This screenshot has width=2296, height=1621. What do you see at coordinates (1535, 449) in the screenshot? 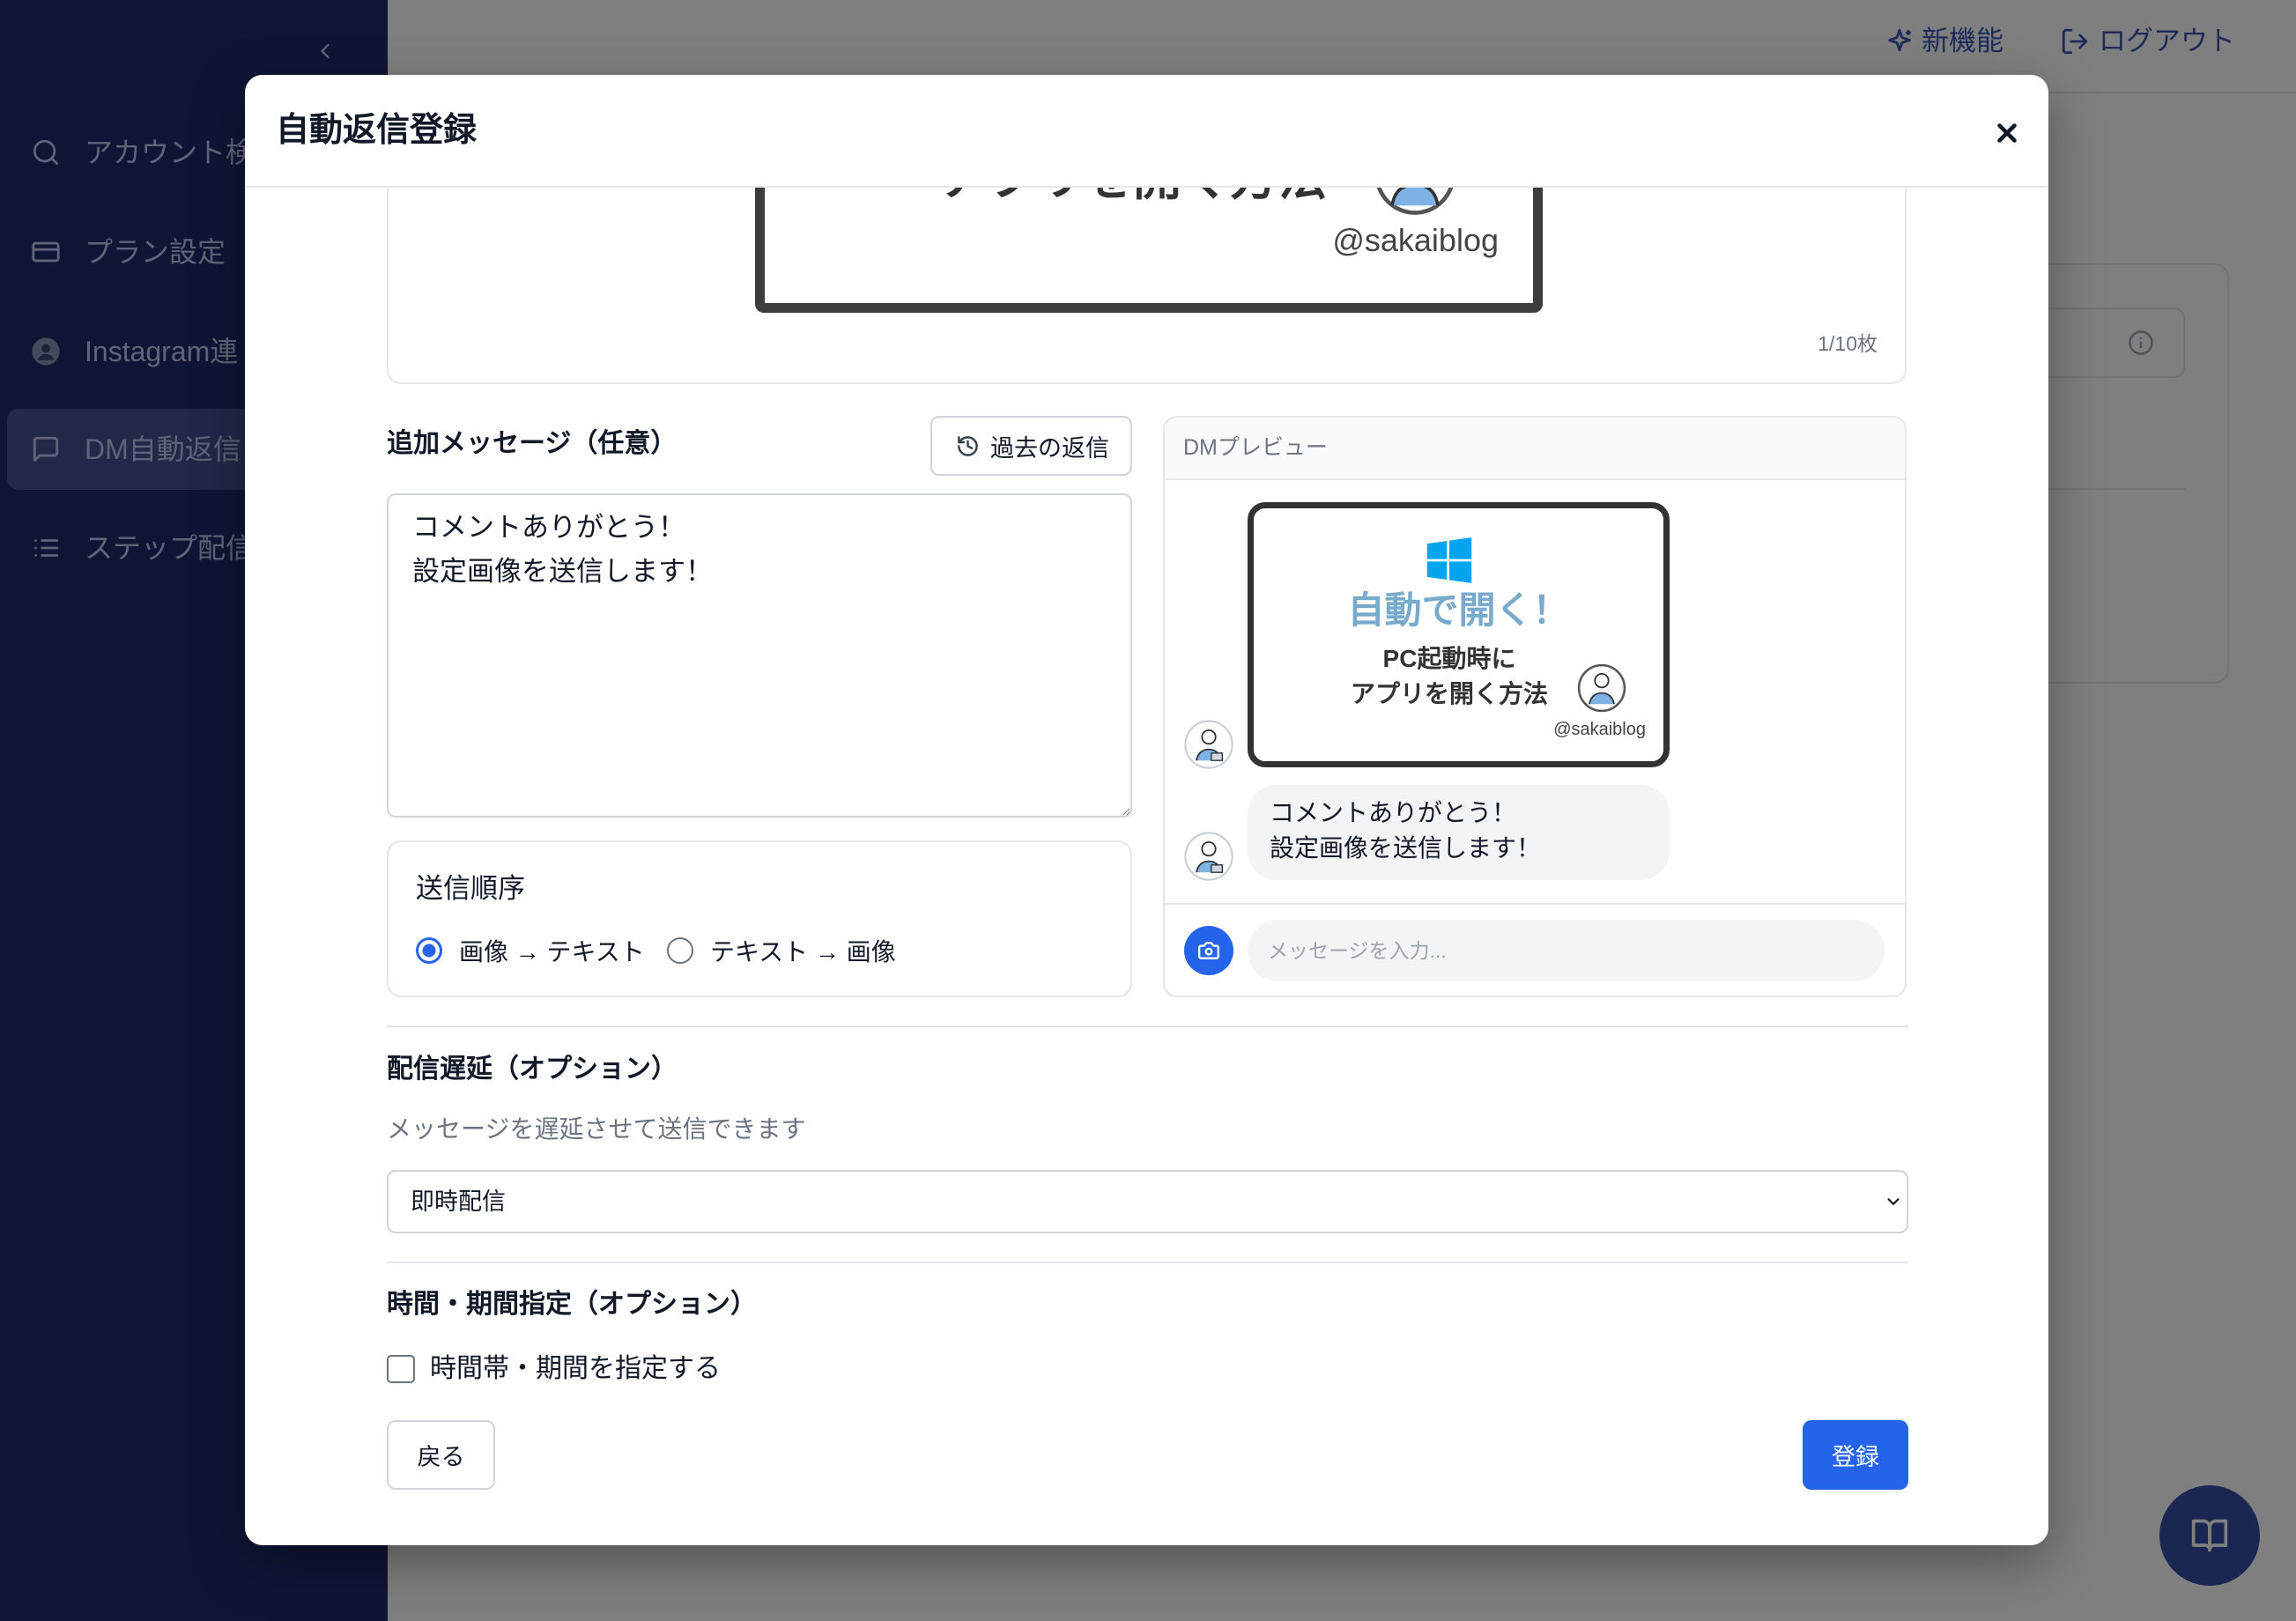
I see `dm-preview-header: DMプレビュー` at bounding box center [1535, 449].